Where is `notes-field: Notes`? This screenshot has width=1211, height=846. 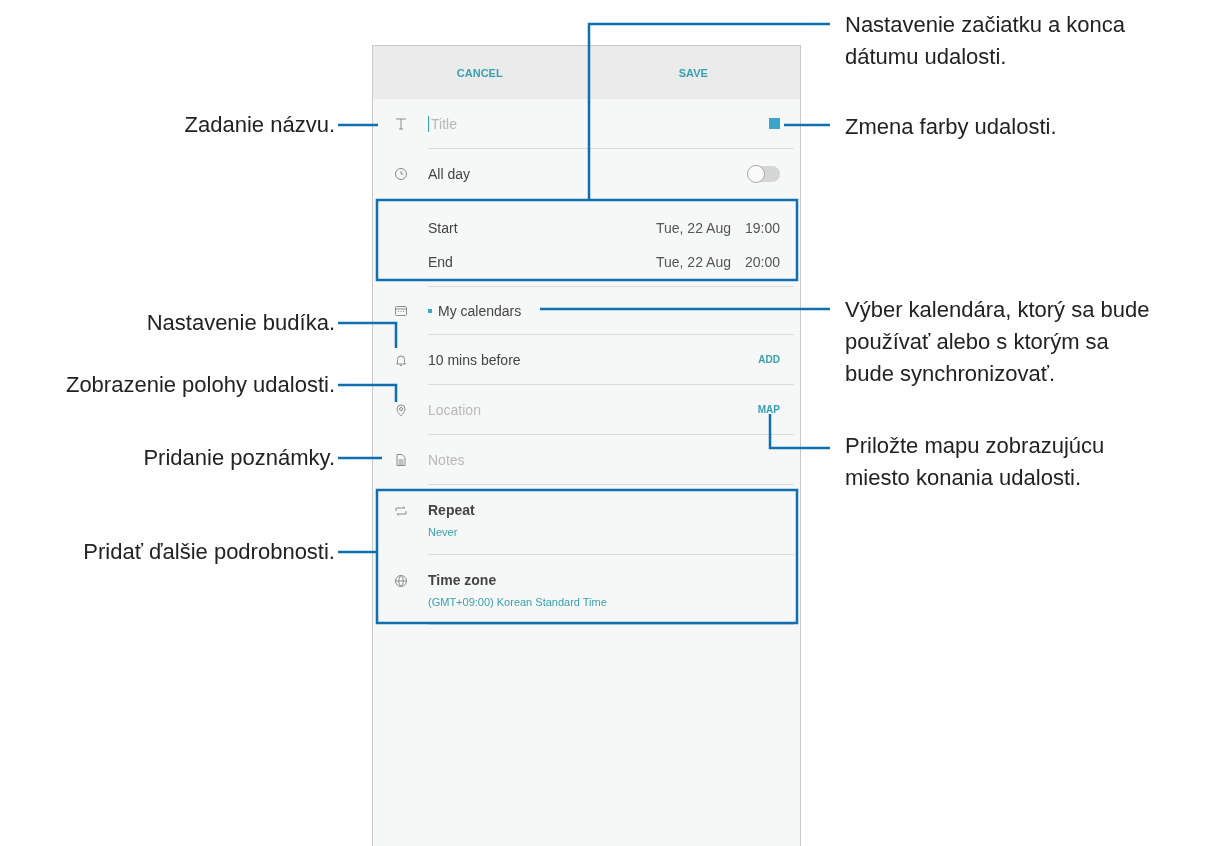
notes-field: Notes is located at coordinates (604, 459).